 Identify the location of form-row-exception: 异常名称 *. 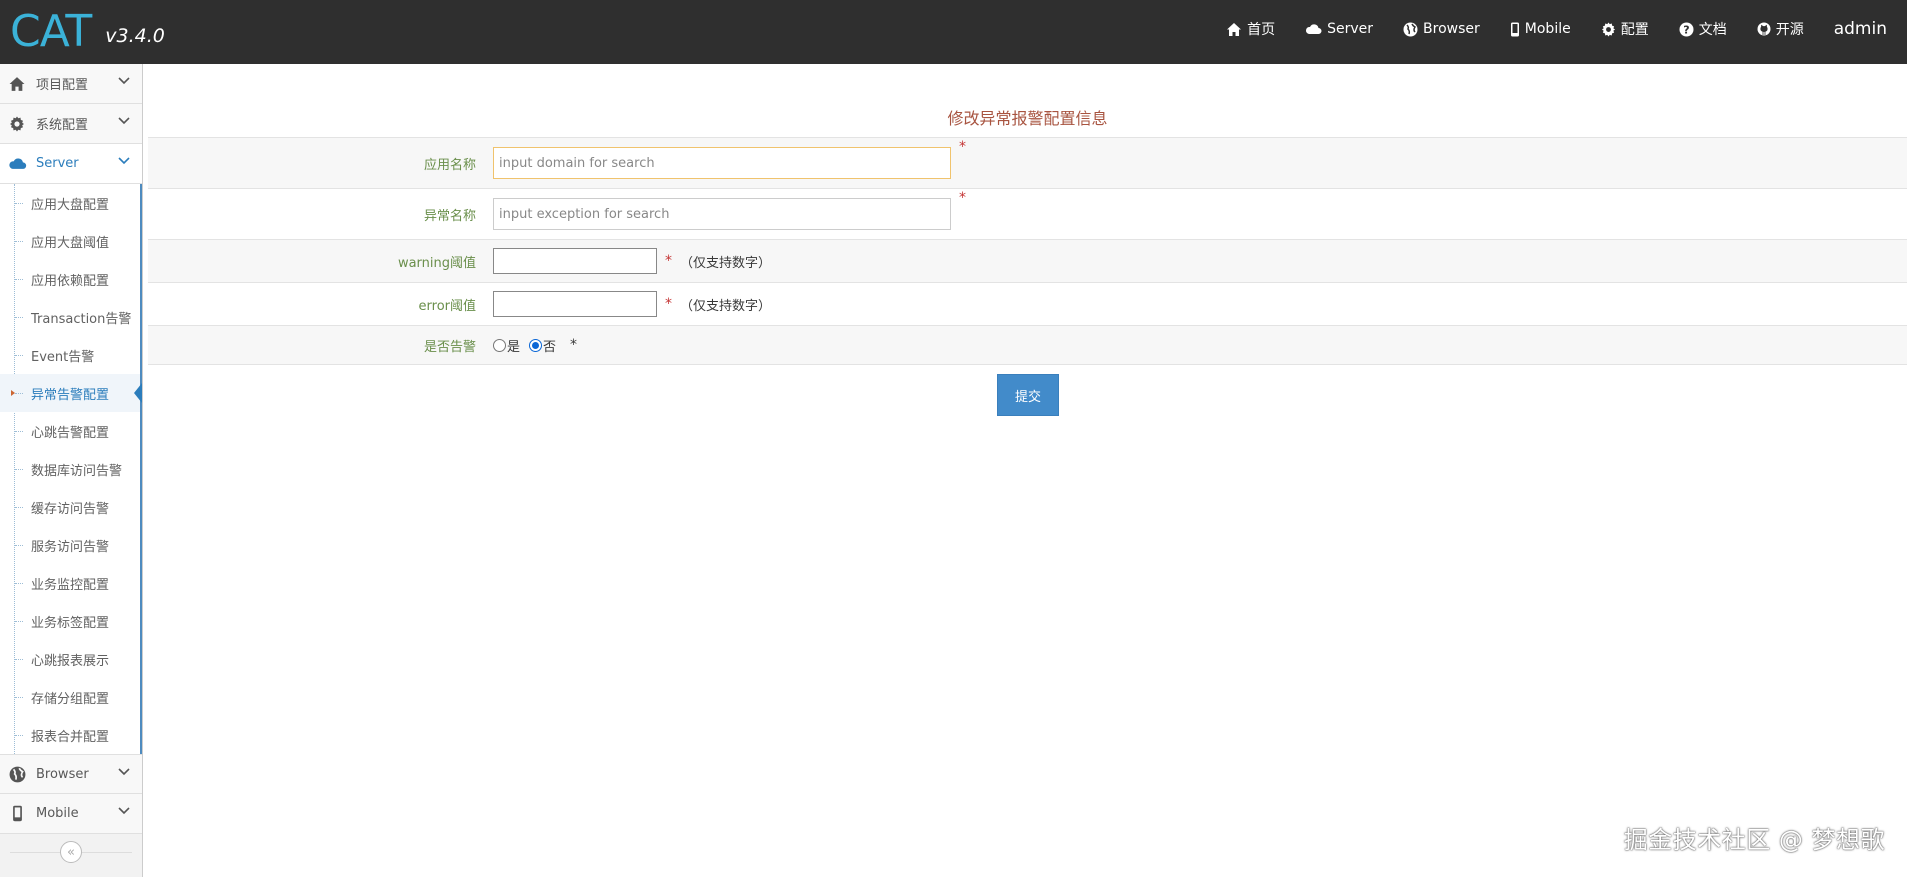
(1027, 213).